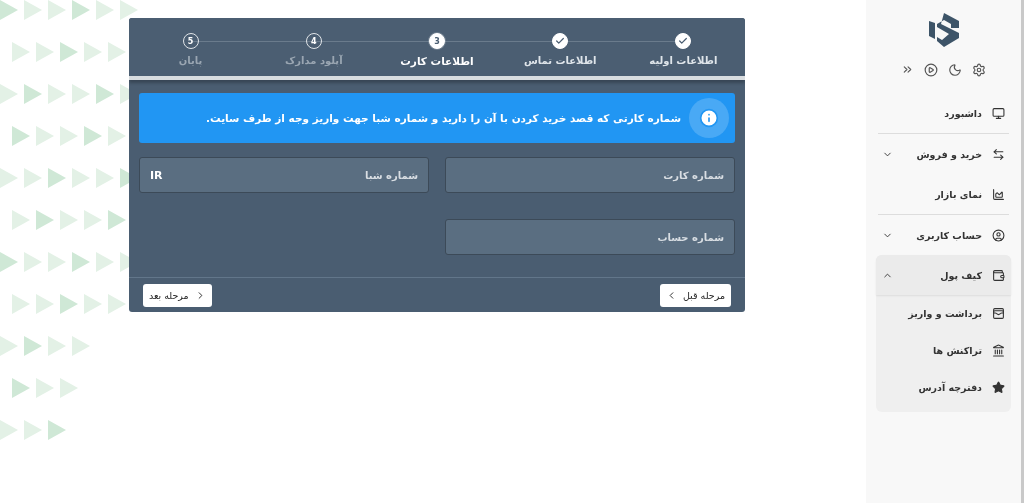 This screenshot has width=1024, height=503. What do you see at coordinates (979, 70) in the screenshot?
I see `settings-icon` at bounding box center [979, 70].